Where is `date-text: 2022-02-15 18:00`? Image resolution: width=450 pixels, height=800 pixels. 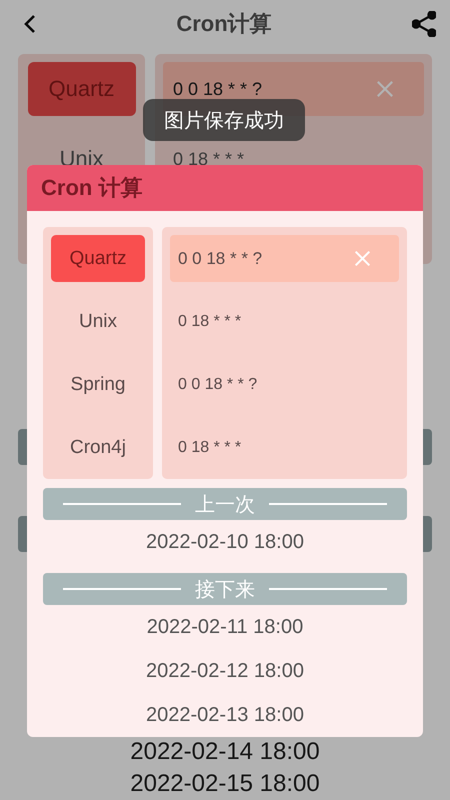 date-text: 2022-02-15 18:00 is located at coordinates (225, 784).